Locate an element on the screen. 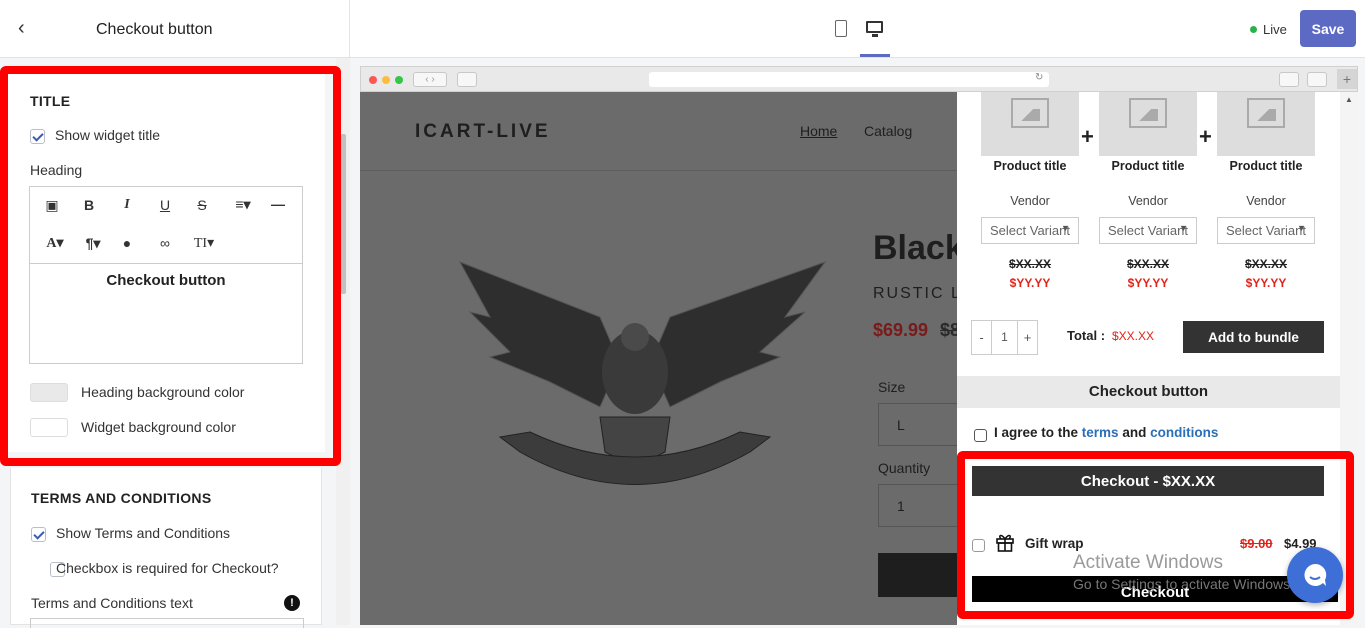 This screenshot has width=1365, height=628. share-icon is located at coordinates (1289, 79).